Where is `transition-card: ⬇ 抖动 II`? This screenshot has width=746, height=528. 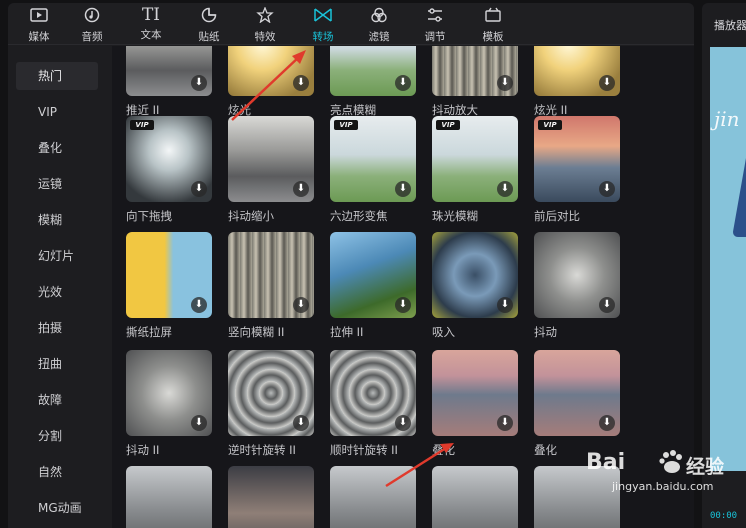
transition-card: ⬇ 抖动 II is located at coordinates (171, 404).